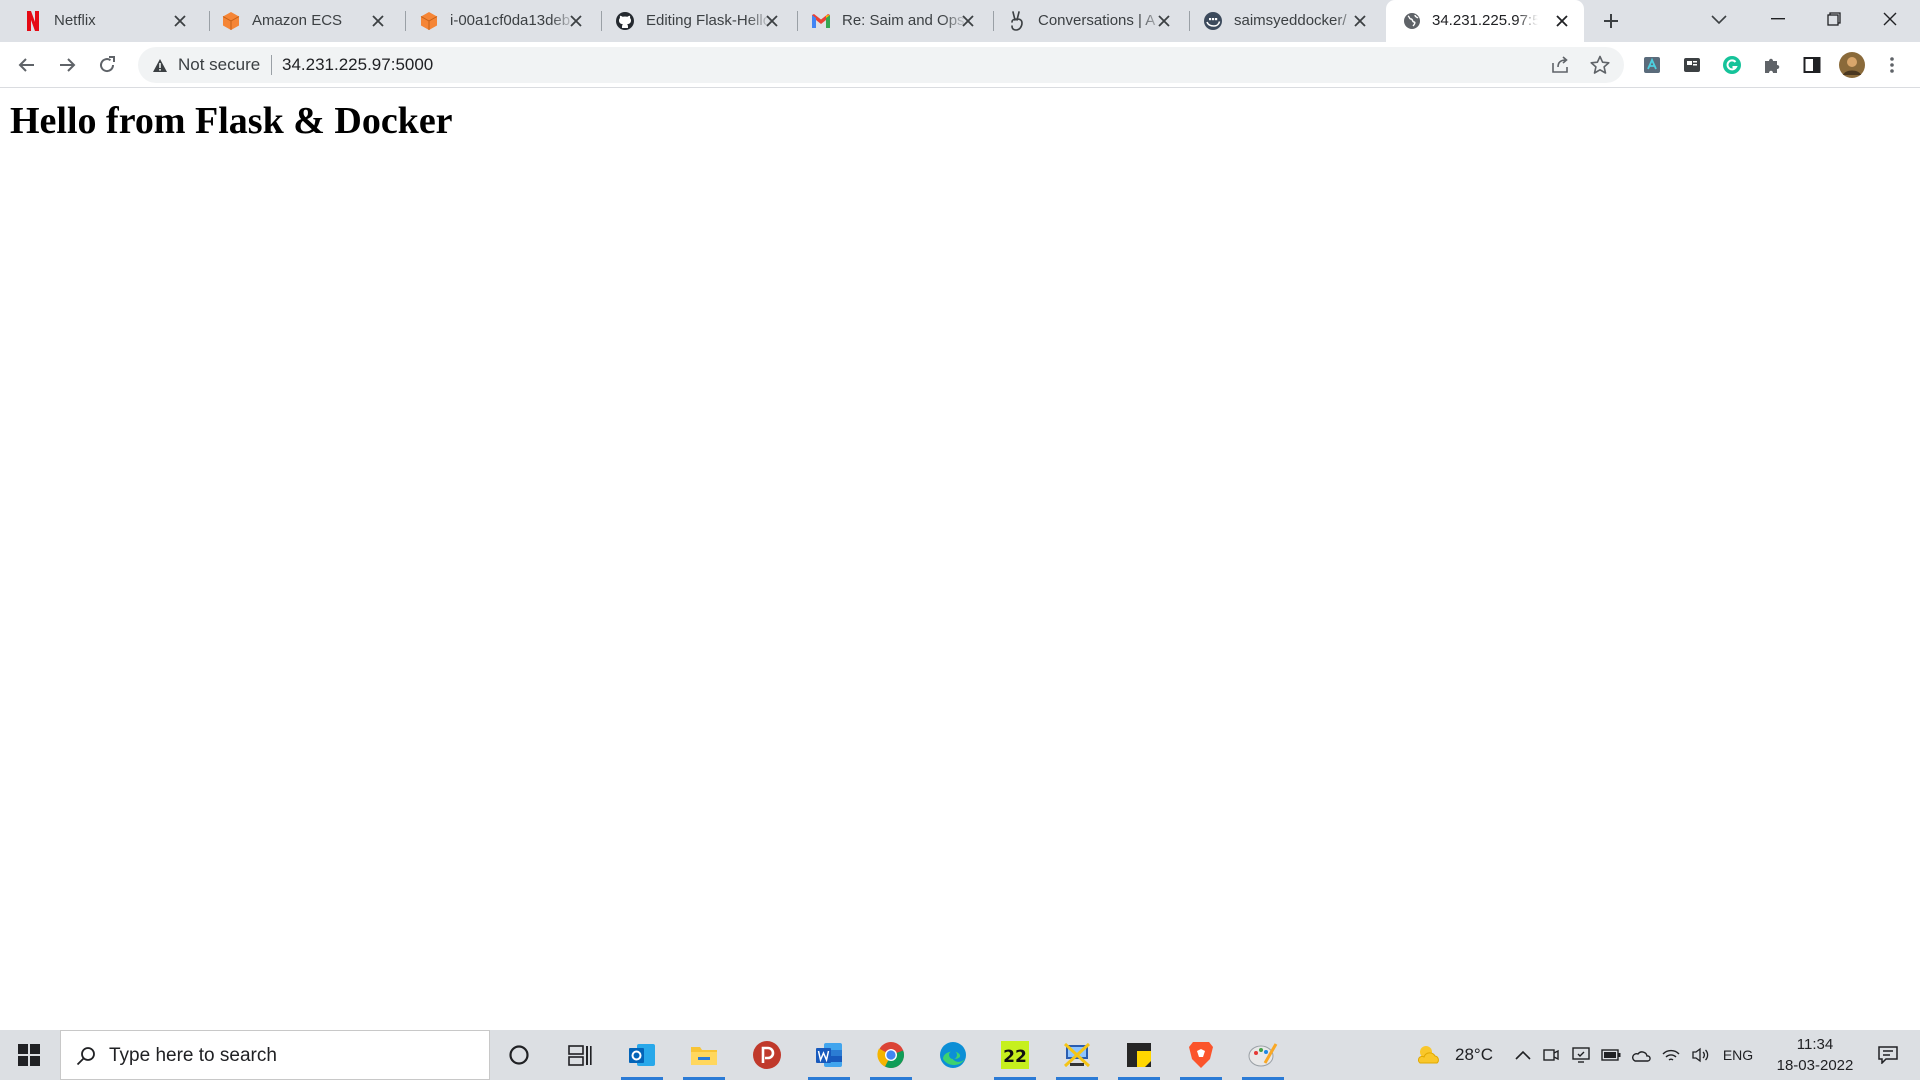 The image size is (1920, 1080). I want to click on tab-gmail: Re: Saim and Ops, so click(889, 21).